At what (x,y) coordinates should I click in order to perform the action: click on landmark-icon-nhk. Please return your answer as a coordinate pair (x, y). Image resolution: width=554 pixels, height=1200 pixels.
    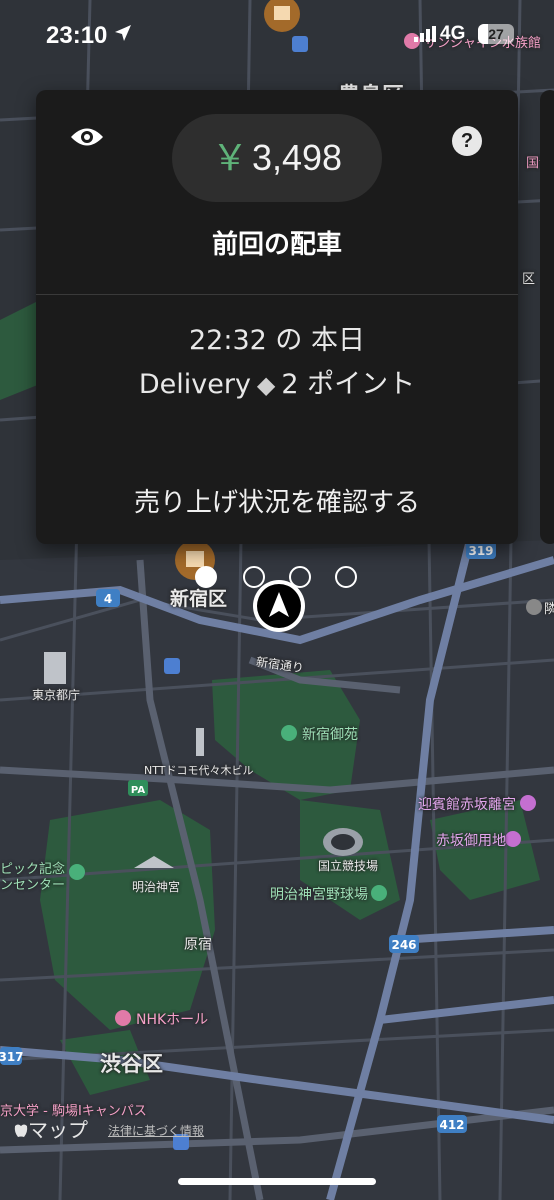
    Looking at the image, I should click on (123, 1018).